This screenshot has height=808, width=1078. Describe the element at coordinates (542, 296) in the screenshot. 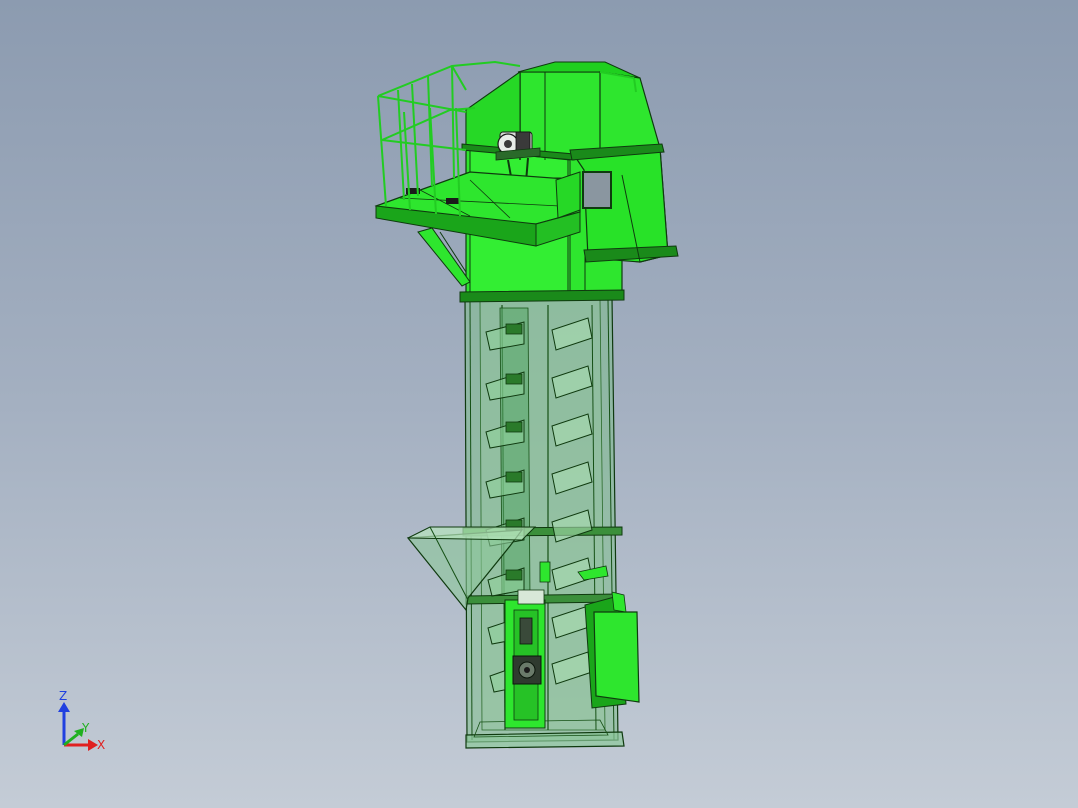

I see `head-bottom-flange` at that location.